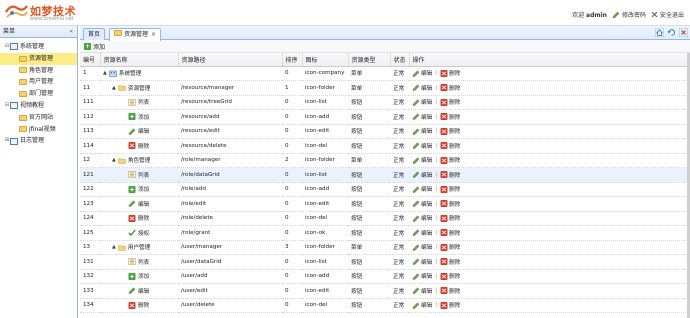 The image size is (690, 318). What do you see at coordinates (94, 46) in the screenshot?
I see `add-button: + 添加` at bounding box center [94, 46].